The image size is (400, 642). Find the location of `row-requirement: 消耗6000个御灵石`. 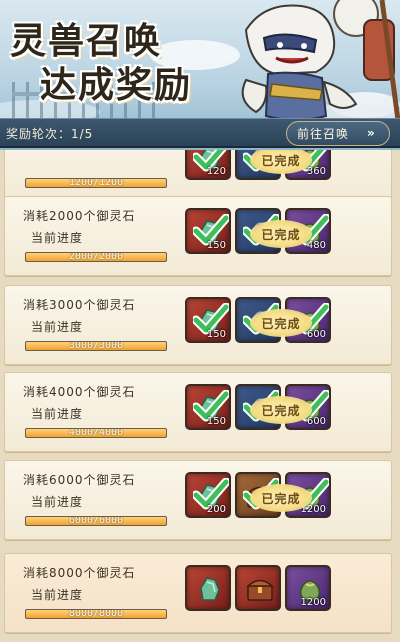

row-requirement: 消耗6000个御灵石 is located at coordinates (79, 480).